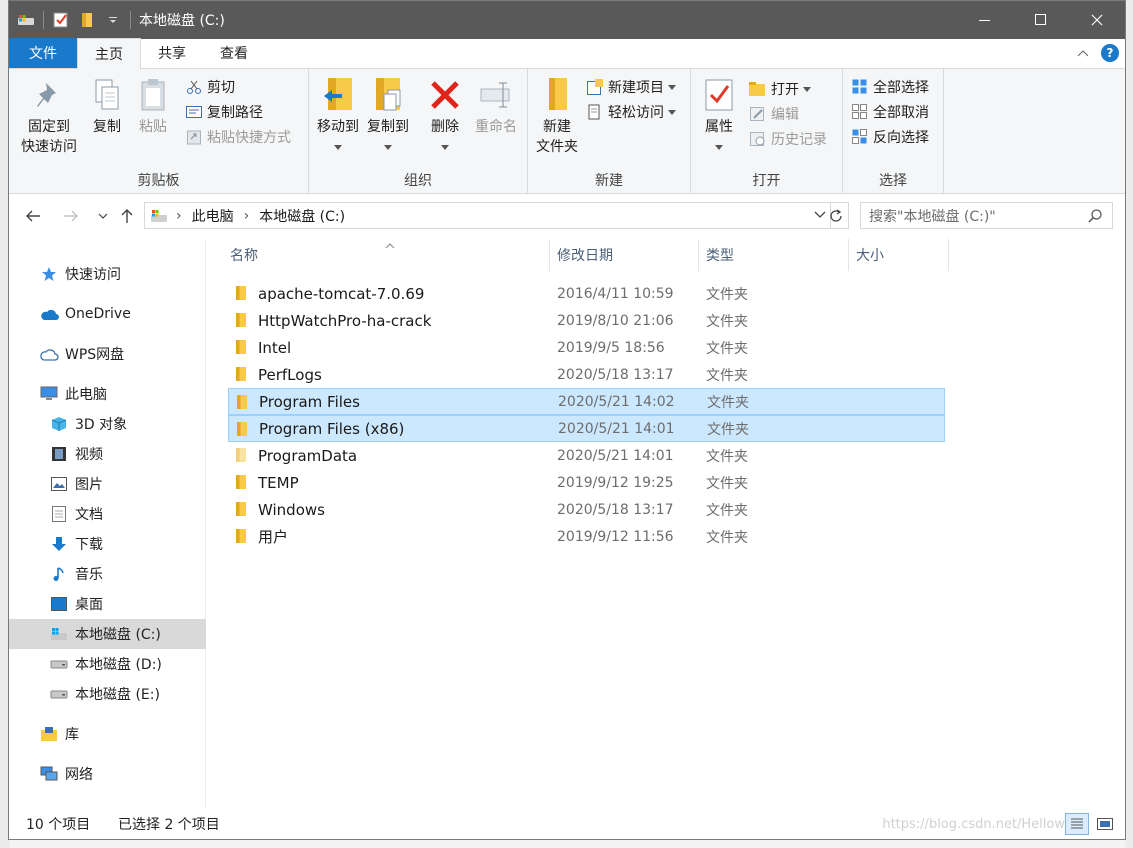 Image resolution: width=1133 pixels, height=848 pixels. Describe the element at coordinates (244, 255) in the screenshot. I see `column-header-name: 名称` at that location.